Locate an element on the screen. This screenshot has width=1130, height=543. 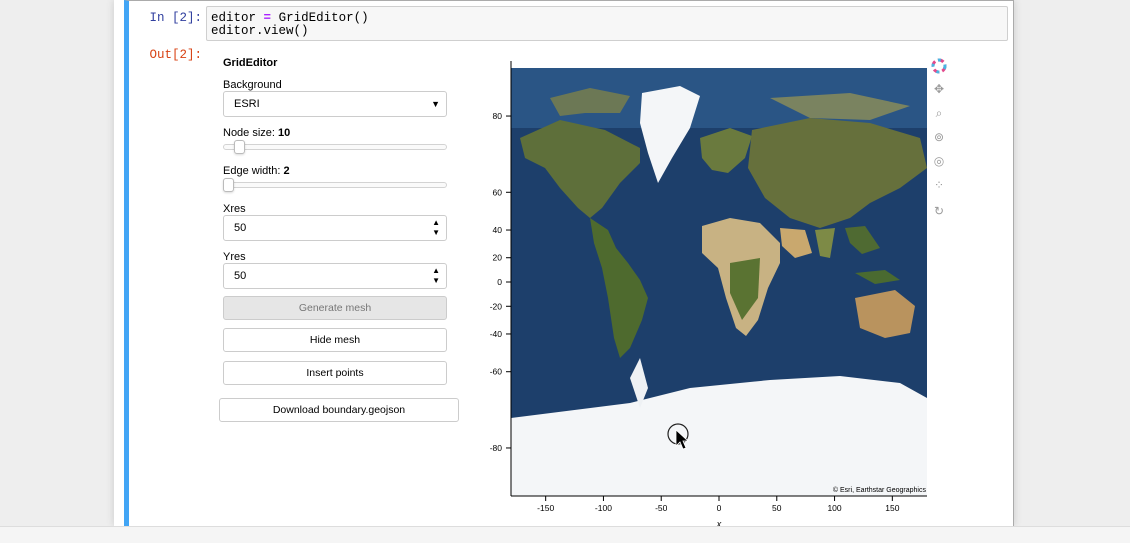
insert-points-button: Insert points is located at coordinates (335, 373).